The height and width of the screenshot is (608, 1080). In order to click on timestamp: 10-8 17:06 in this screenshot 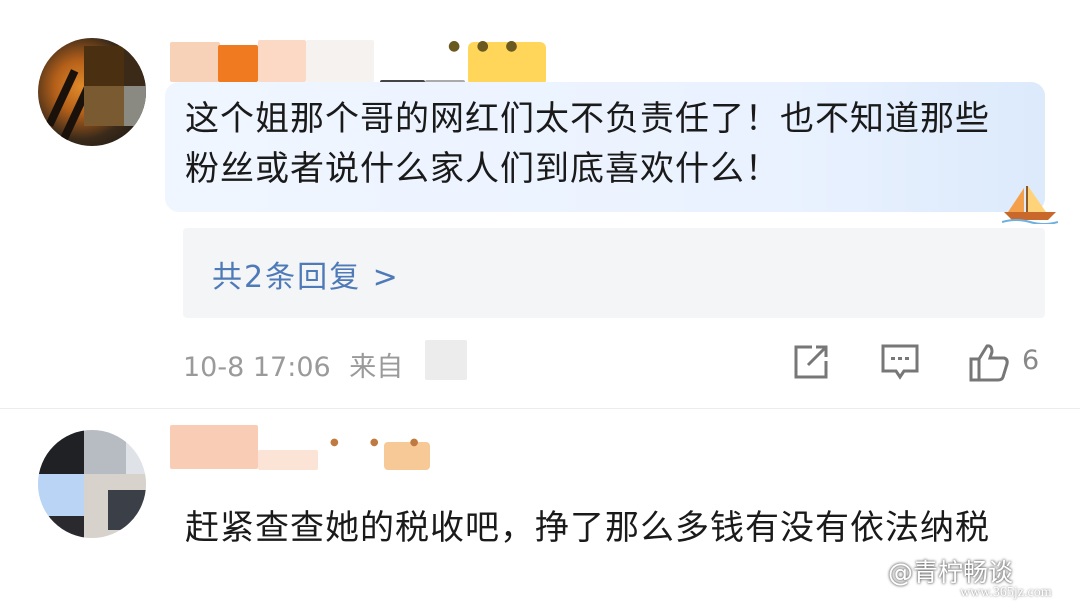, I will do `click(257, 367)`.